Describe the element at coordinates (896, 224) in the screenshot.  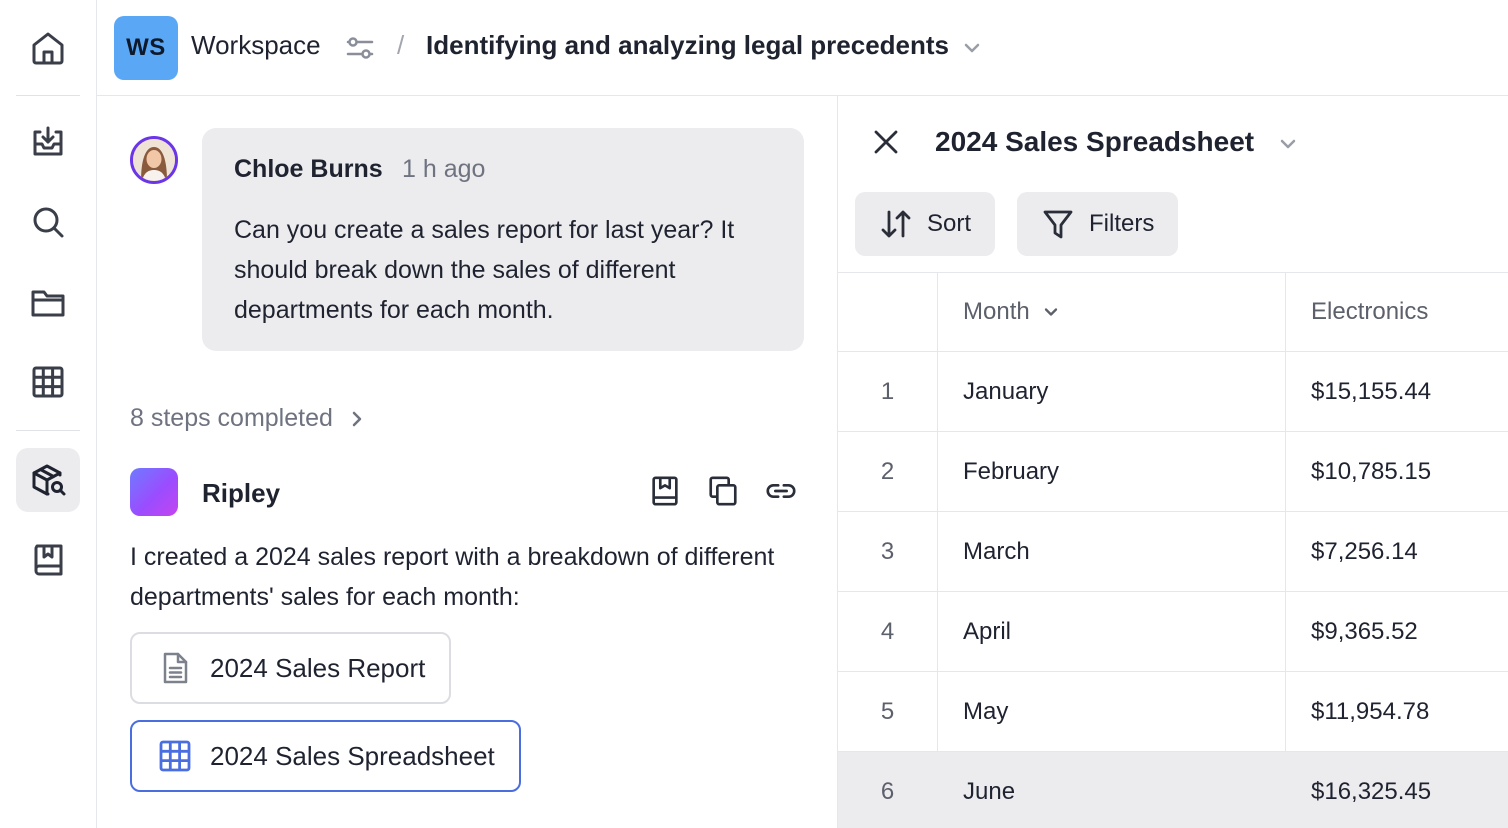
I see `sort-arrows-icon` at that location.